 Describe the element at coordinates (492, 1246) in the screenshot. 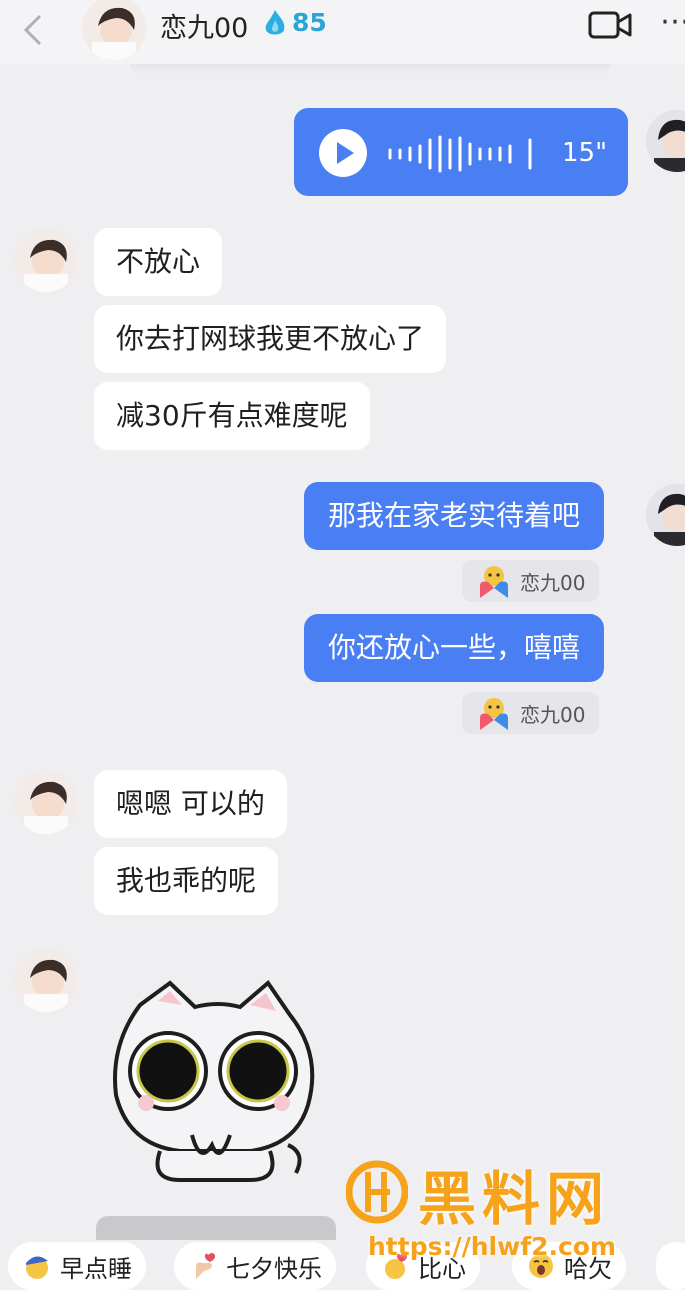

I see `watermark-url: https://hlwf2.com` at that location.